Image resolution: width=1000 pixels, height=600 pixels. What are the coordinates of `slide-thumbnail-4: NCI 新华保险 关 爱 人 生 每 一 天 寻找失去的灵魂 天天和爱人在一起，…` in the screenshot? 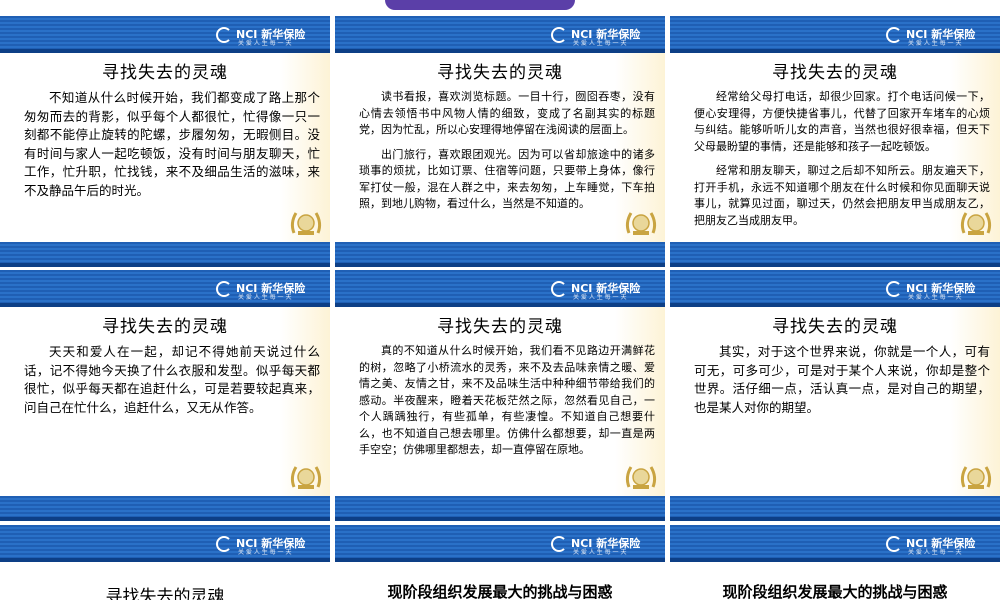 It's located at (165, 395).